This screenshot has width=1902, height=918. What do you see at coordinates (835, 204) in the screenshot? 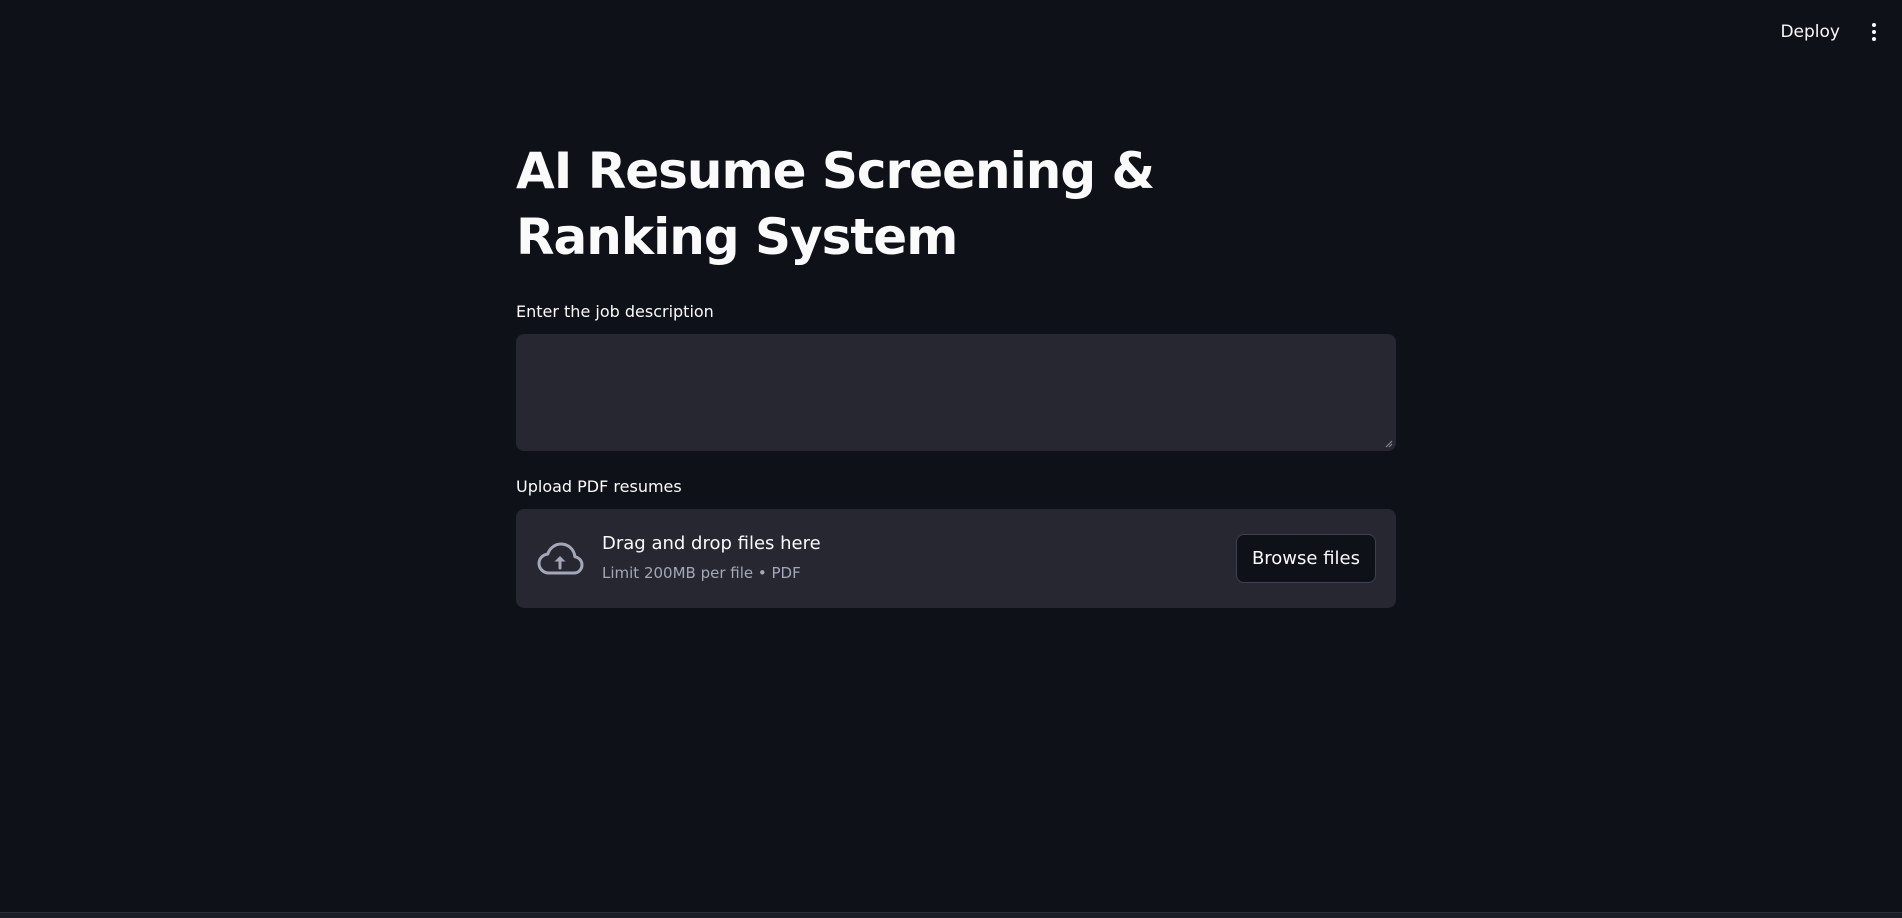
I see `page-title: AI Resume Screening & Ranking System` at bounding box center [835, 204].